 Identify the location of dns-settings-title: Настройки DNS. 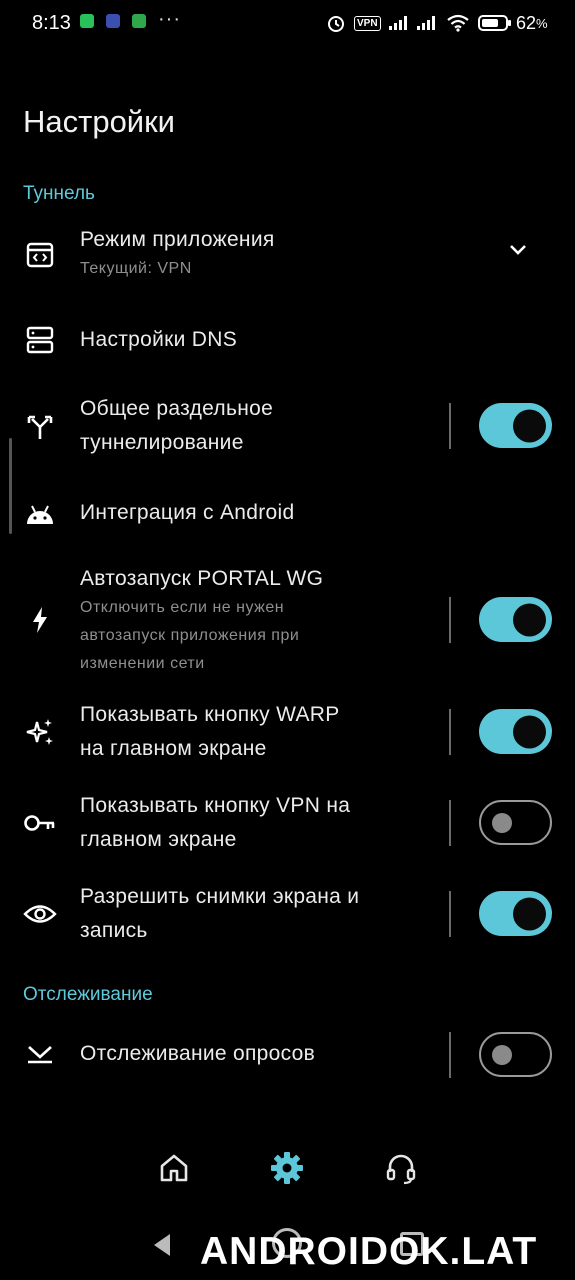
(159, 339).